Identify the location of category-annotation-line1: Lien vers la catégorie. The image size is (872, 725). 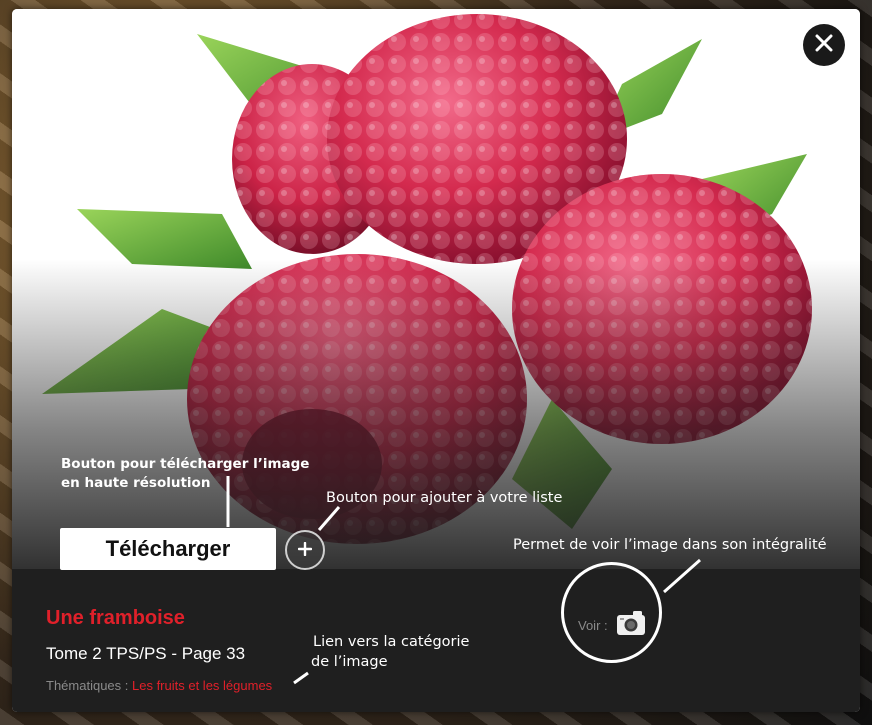
(391, 642).